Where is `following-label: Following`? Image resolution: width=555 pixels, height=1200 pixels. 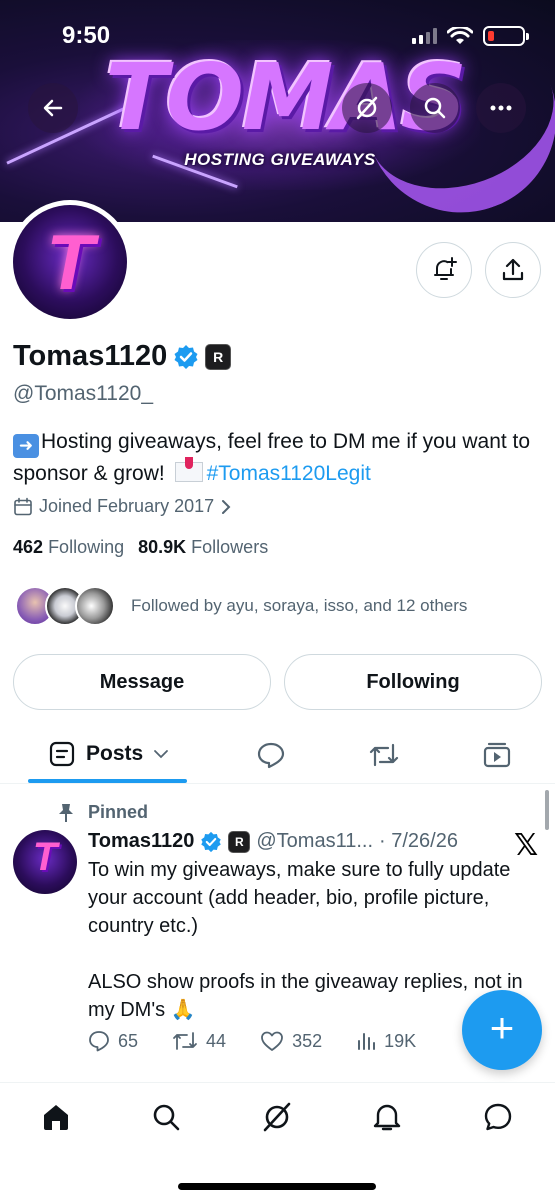
following-label: Following is located at coordinates (86, 547).